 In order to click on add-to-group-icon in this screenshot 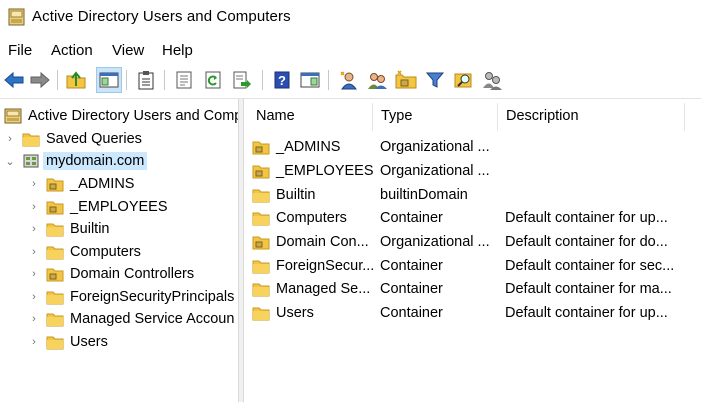, I will do `click(492, 81)`.